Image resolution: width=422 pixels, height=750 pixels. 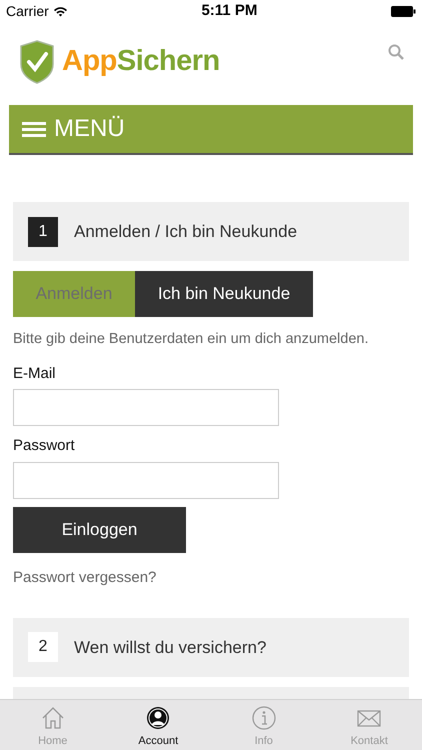 I want to click on field-label: E-Mail, so click(x=35, y=374).